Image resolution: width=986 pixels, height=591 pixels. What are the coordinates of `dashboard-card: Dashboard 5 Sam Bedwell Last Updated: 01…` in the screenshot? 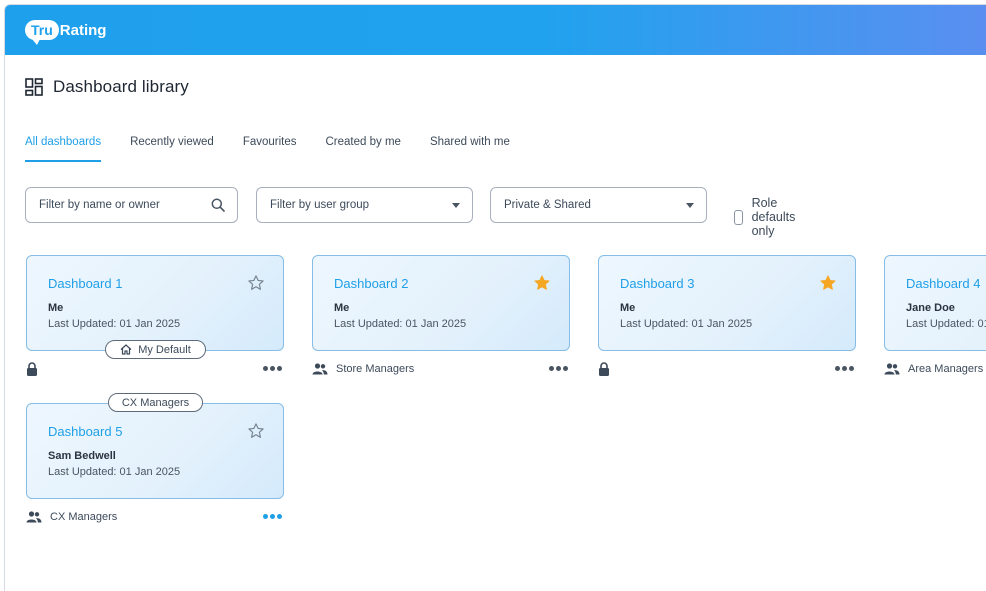 It's located at (155, 451).